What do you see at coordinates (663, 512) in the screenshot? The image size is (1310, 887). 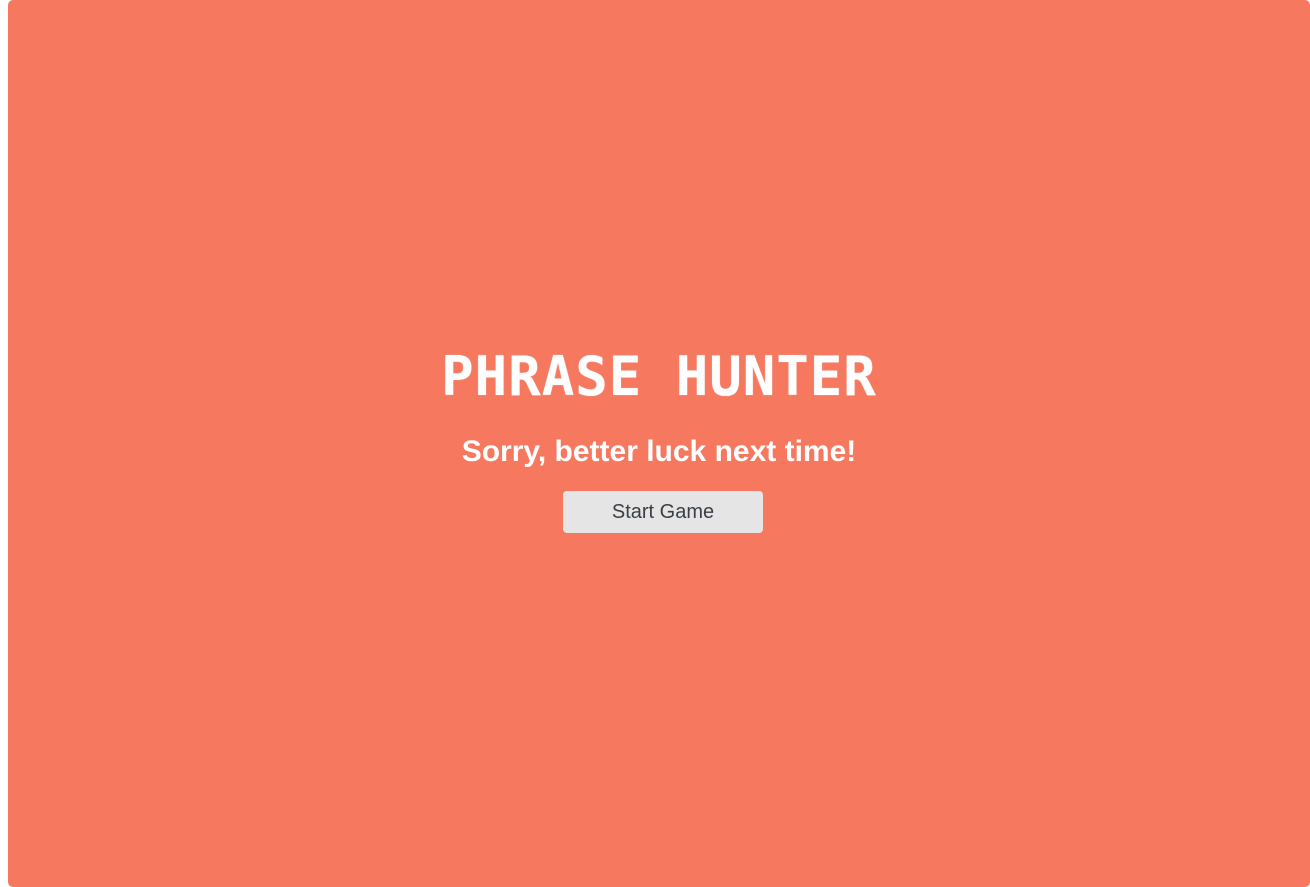 I see `start-game-button: Start Game` at bounding box center [663, 512].